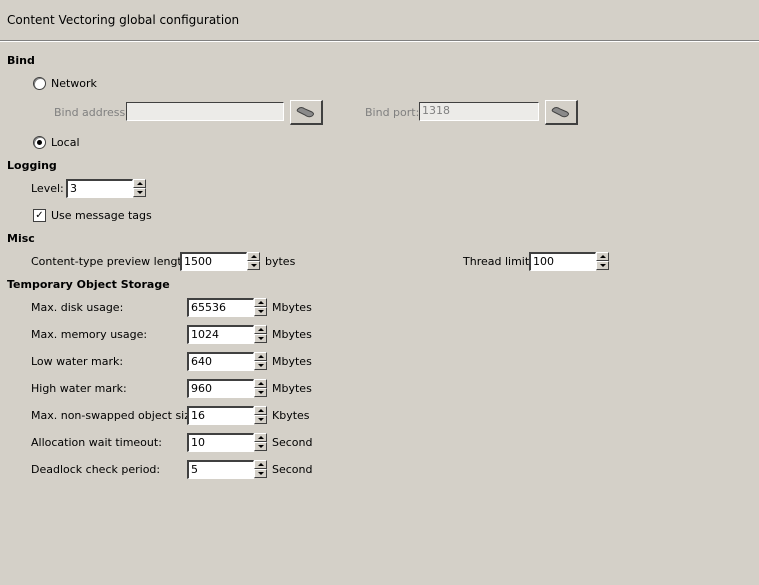 The width and height of the screenshot is (759, 585). I want to click on thread-limit-label: Thread limit:, so click(498, 261).